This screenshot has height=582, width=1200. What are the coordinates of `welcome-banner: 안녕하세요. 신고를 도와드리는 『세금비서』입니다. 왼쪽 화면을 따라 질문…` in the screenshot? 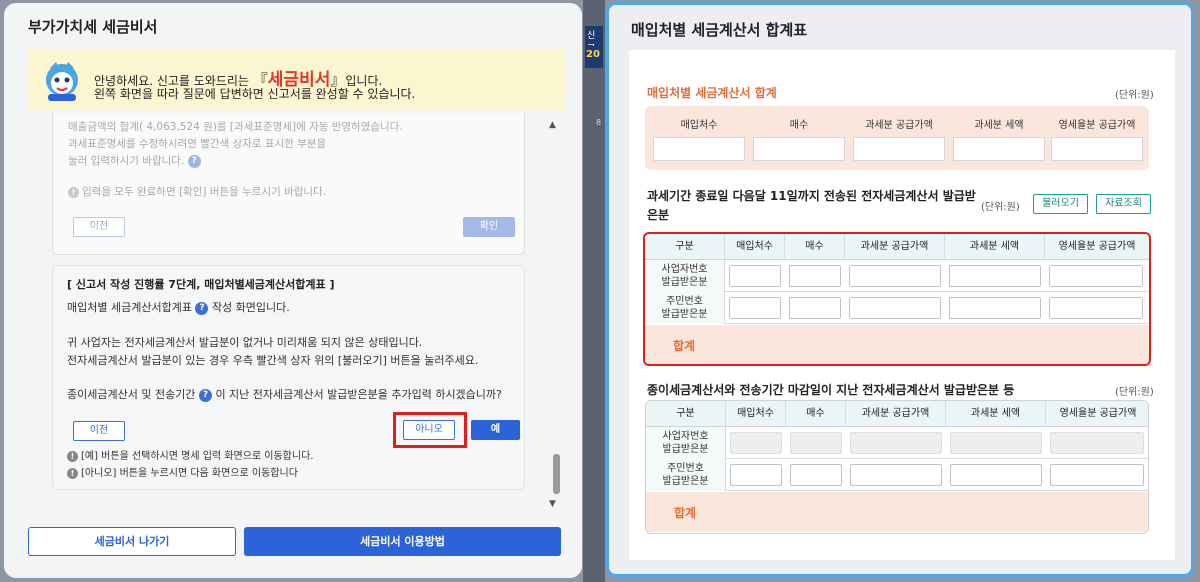 It's located at (296, 80).